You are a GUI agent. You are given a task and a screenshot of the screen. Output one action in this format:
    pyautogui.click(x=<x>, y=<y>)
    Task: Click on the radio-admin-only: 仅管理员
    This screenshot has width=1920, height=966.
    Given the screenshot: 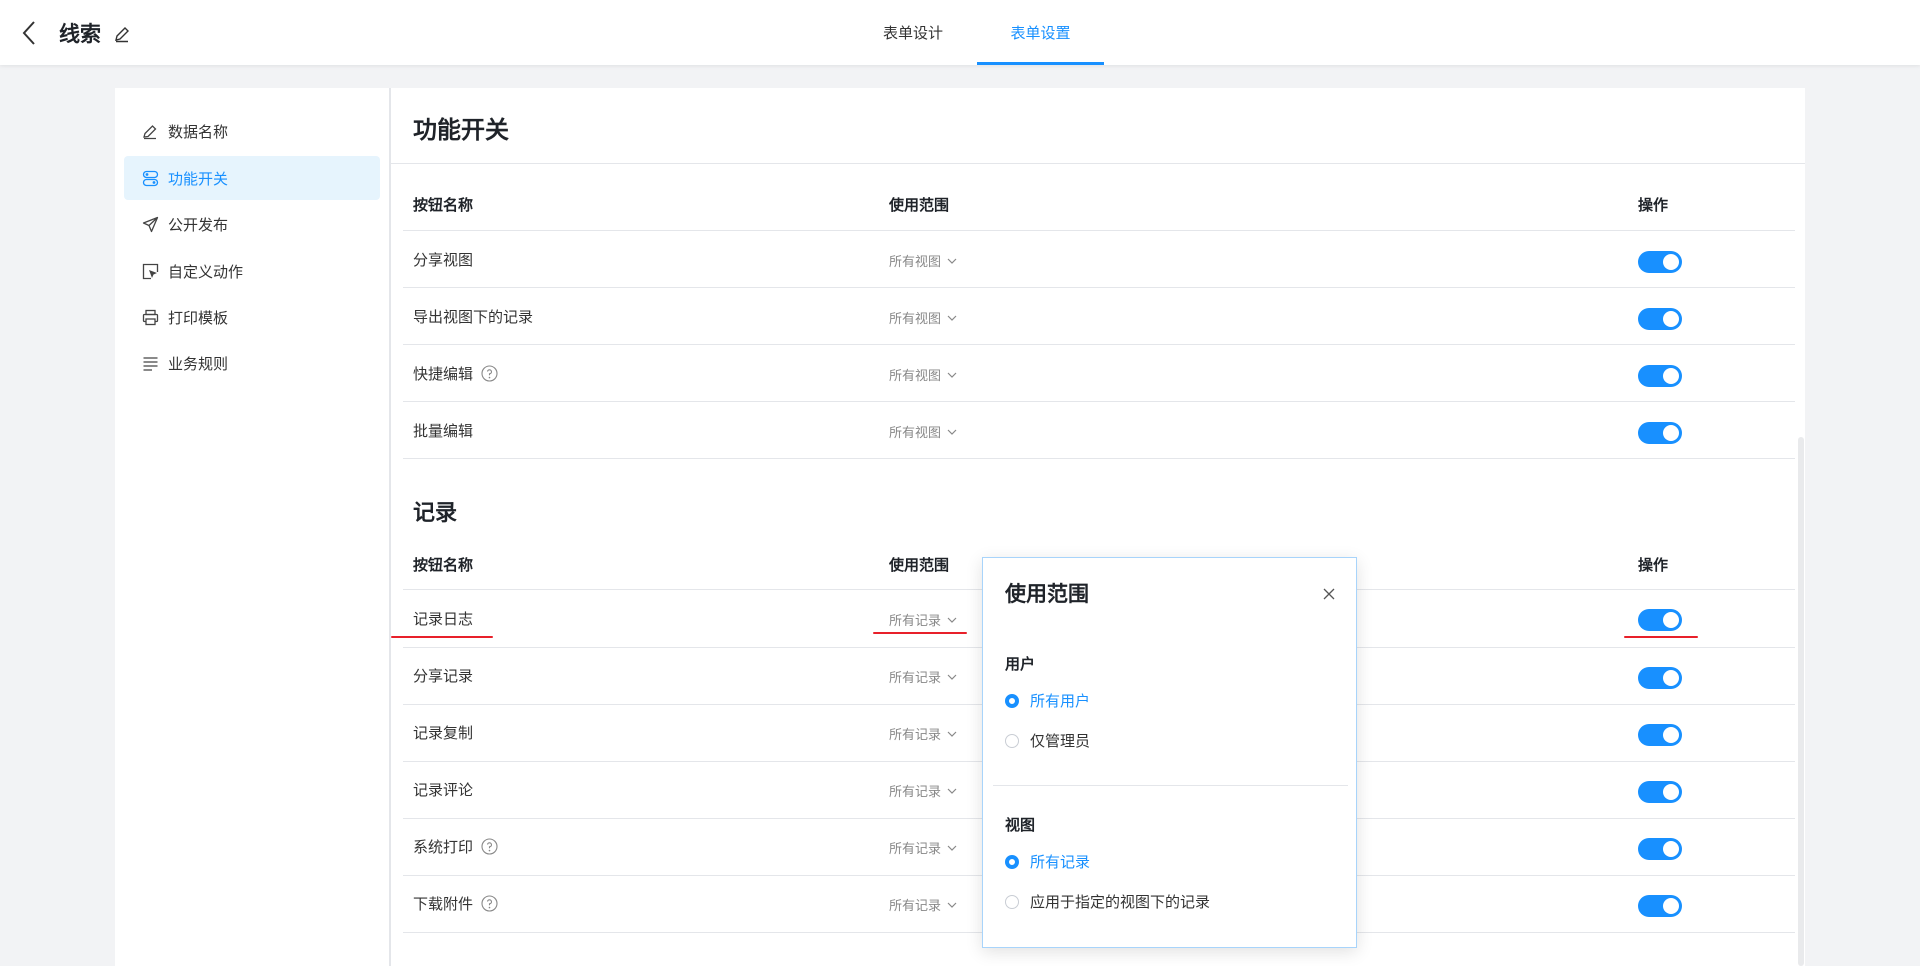 What is the action you would take?
    pyautogui.click(x=1047, y=740)
    